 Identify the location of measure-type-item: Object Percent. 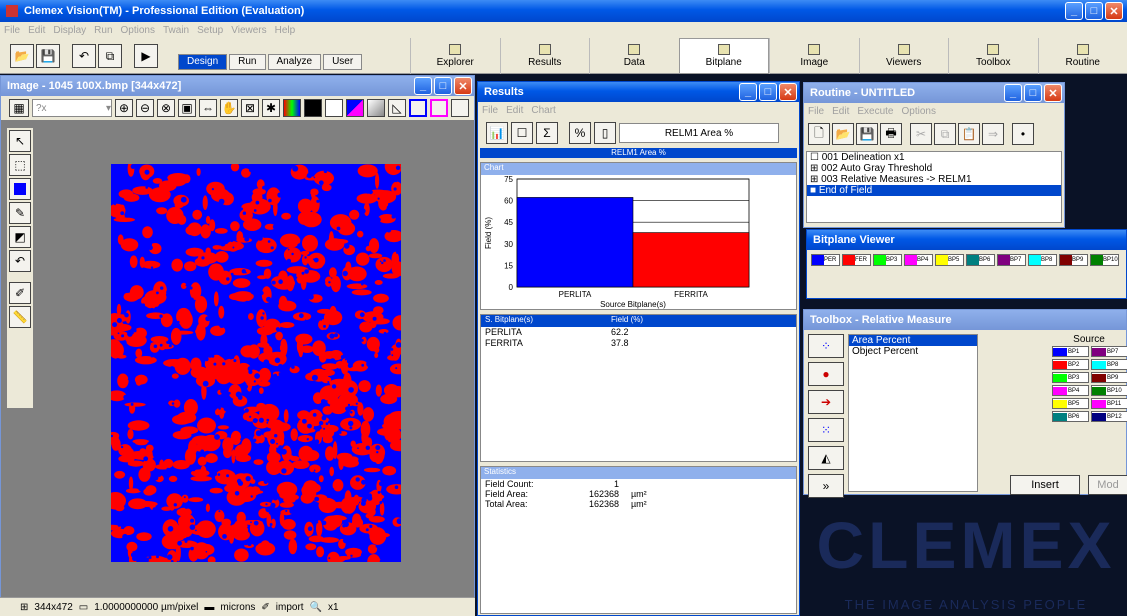
(913, 351).